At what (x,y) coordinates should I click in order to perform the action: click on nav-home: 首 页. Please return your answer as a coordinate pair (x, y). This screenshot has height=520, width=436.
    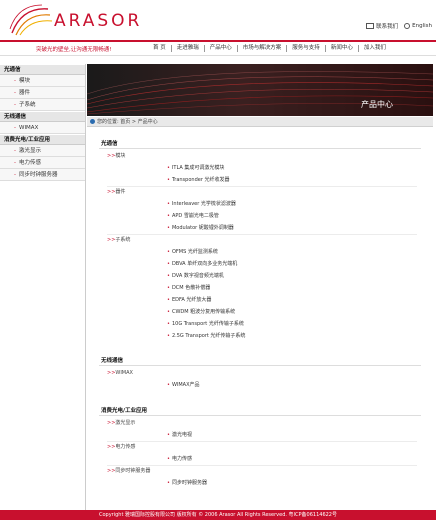
    Looking at the image, I should click on (159, 48).